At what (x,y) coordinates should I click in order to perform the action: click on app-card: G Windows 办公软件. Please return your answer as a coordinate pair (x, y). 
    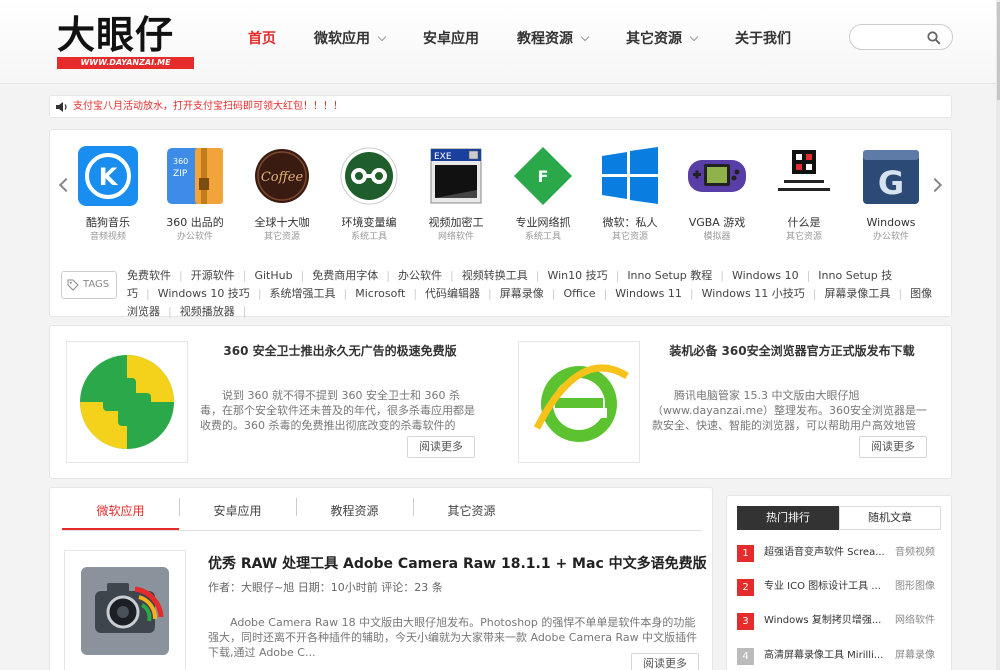
    Looking at the image, I should click on (891, 195).